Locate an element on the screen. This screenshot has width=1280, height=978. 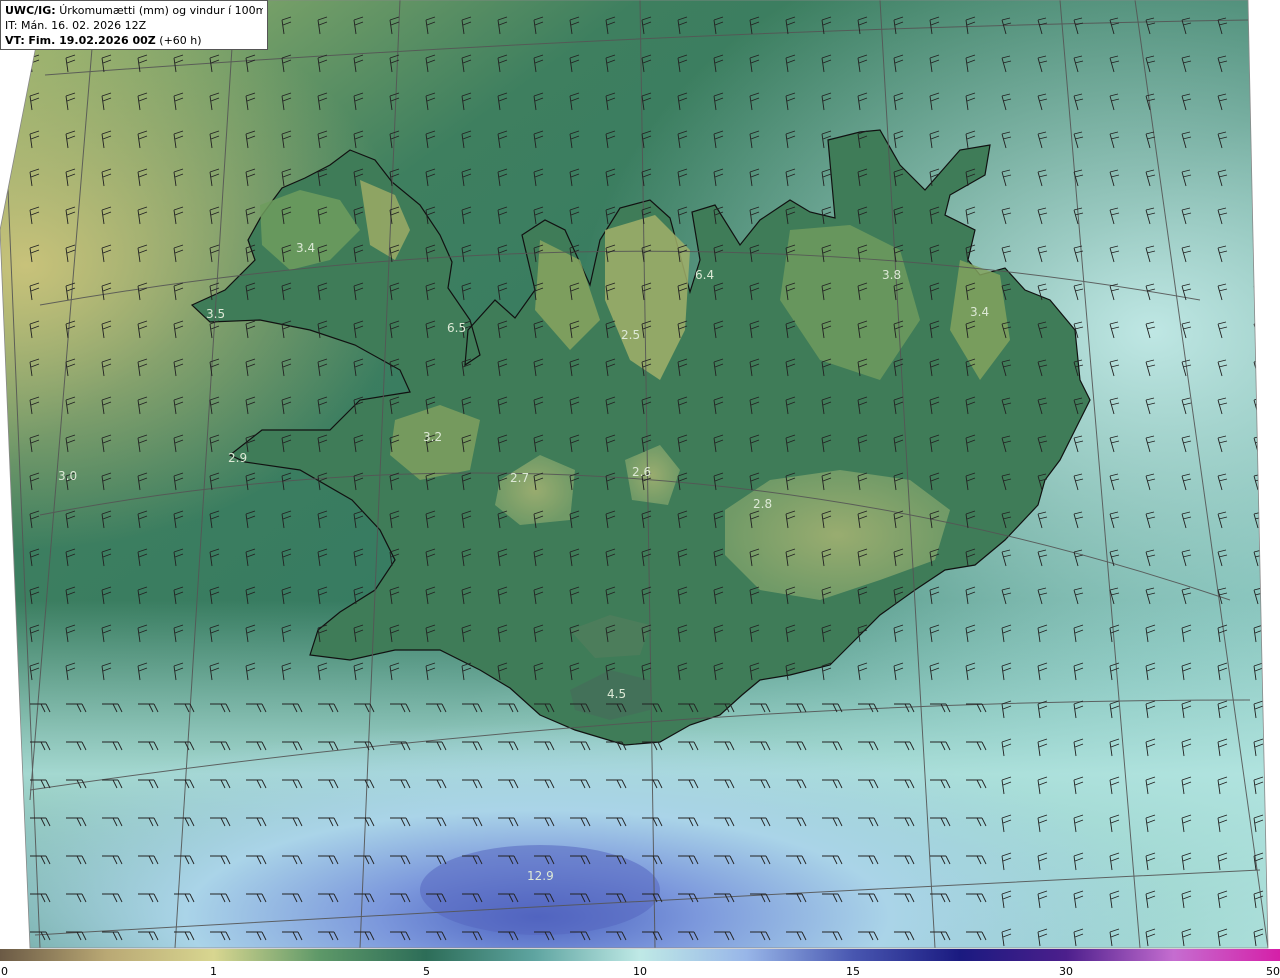
valid-time-row: VT: Fim. 19.02.2026 00Z (+60 h) is located at coordinates (134, 40).